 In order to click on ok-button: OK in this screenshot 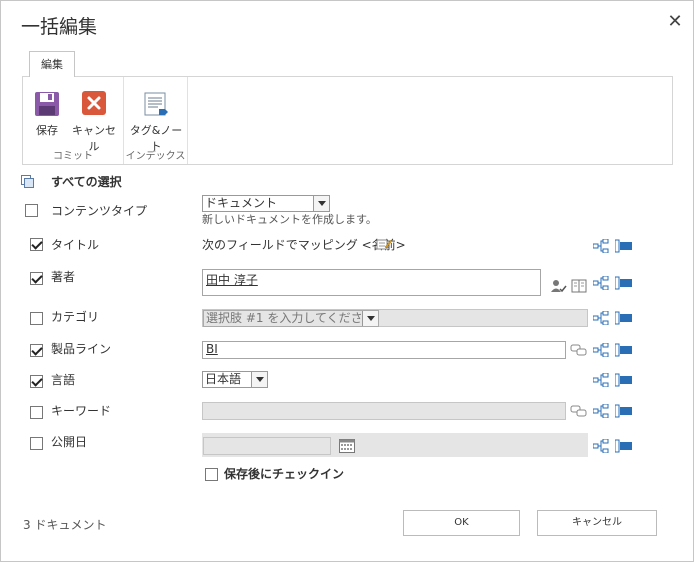, I will do `click(461, 523)`.